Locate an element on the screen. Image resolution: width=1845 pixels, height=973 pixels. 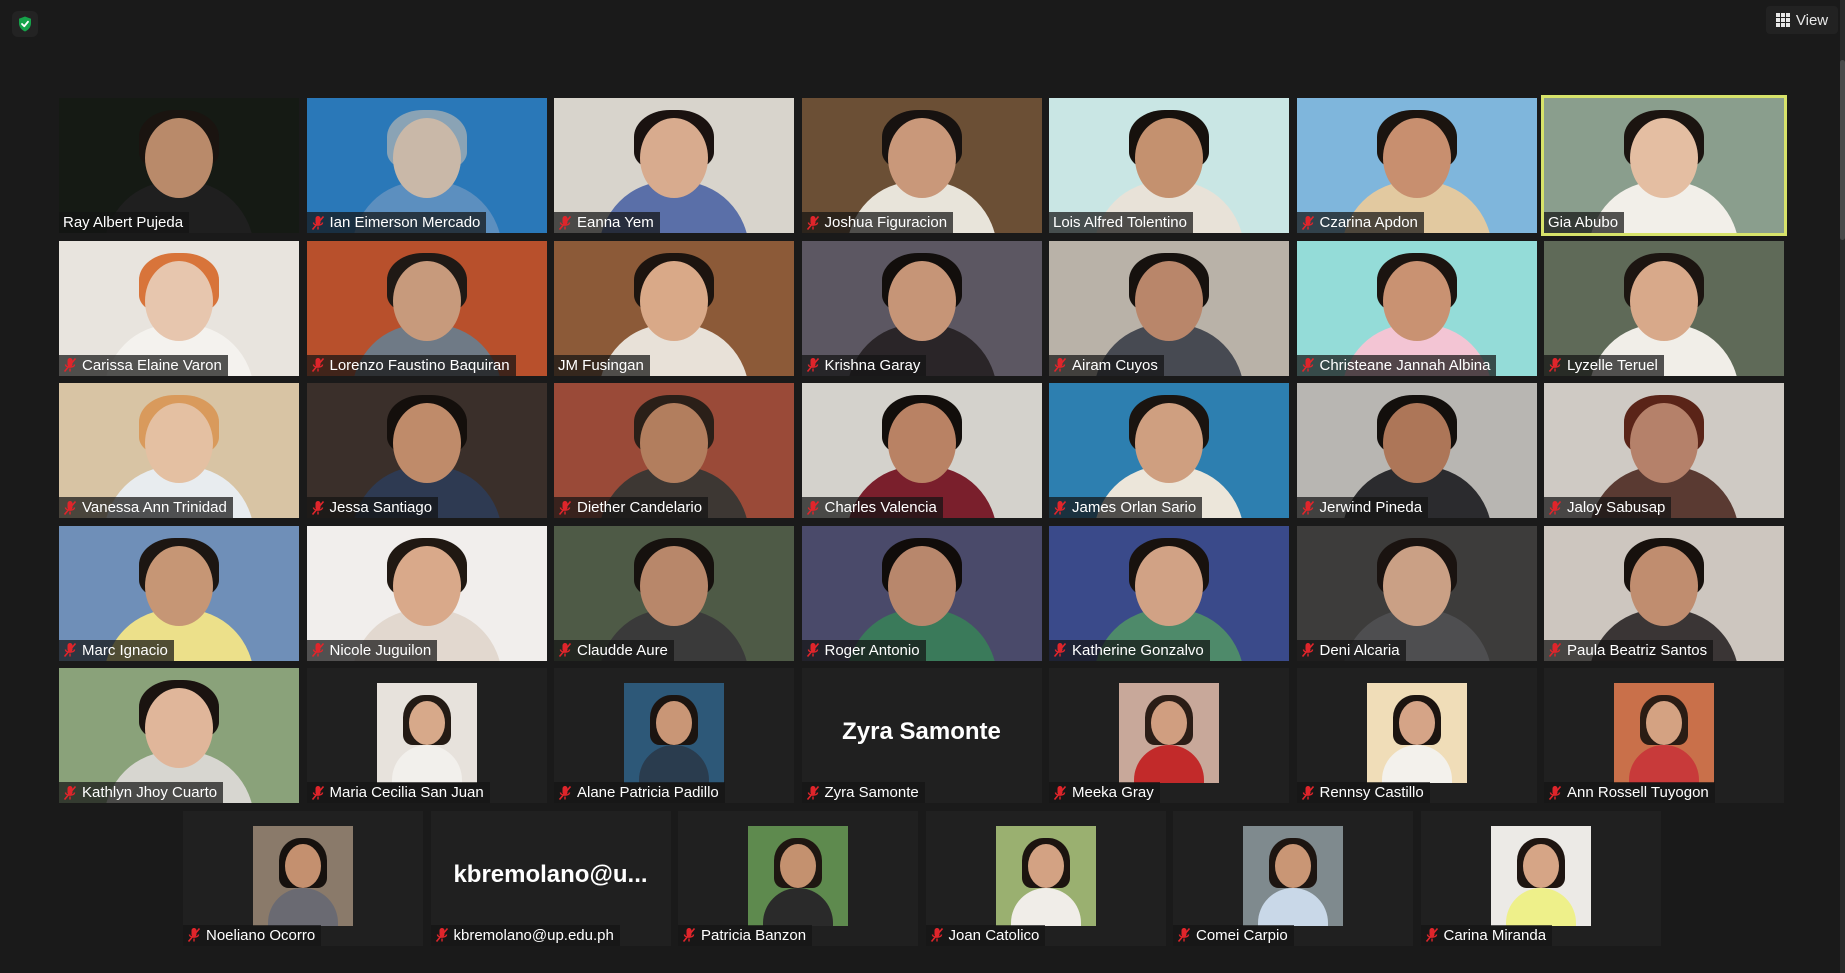
participant-tile: Joan Catolico is located at coordinates (1045, 878).